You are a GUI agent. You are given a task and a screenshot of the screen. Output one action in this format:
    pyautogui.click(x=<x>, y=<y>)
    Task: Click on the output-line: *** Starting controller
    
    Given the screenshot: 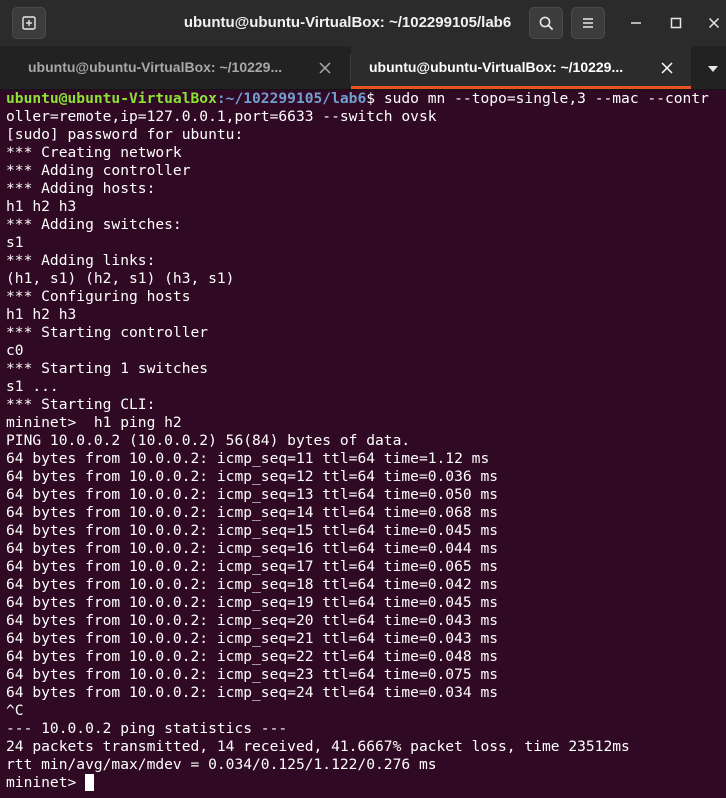 What is the action you would take?
    pyautogui.click(x=107, y=332)
    